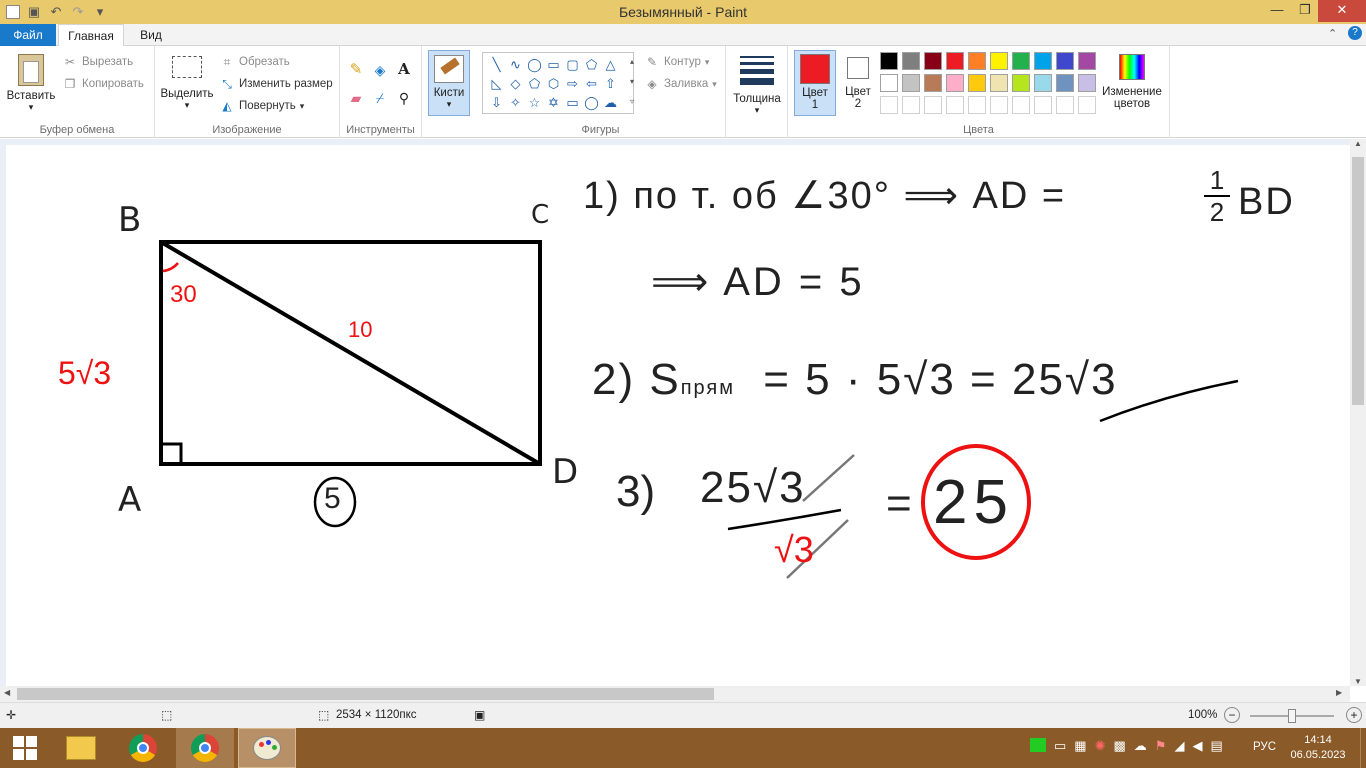  What do you see at coordinates (610, 83) in the screenshot?
I see `up-arrow-shape-icon: ⇧` at bounding box center [610, 83].